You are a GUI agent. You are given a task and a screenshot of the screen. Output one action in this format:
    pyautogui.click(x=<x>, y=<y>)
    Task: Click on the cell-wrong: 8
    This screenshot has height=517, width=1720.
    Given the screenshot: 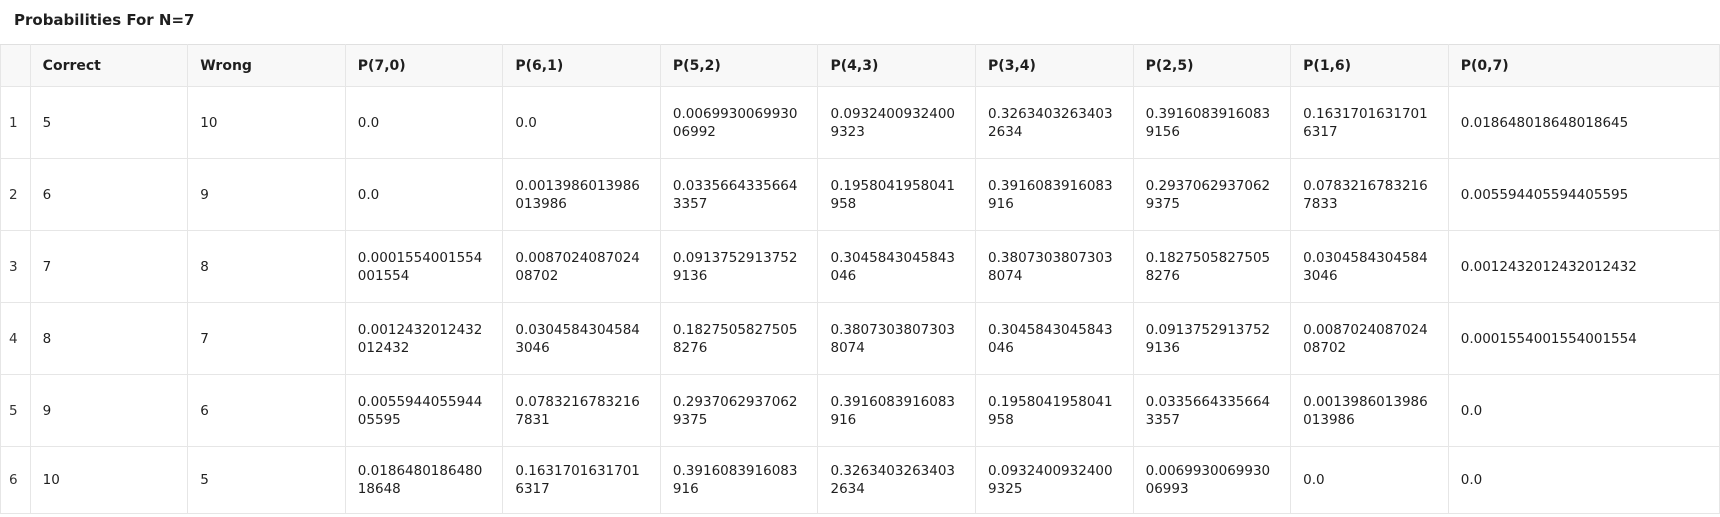 What is the action you would take?
    pyautogui.click(x=266, y=266)
    